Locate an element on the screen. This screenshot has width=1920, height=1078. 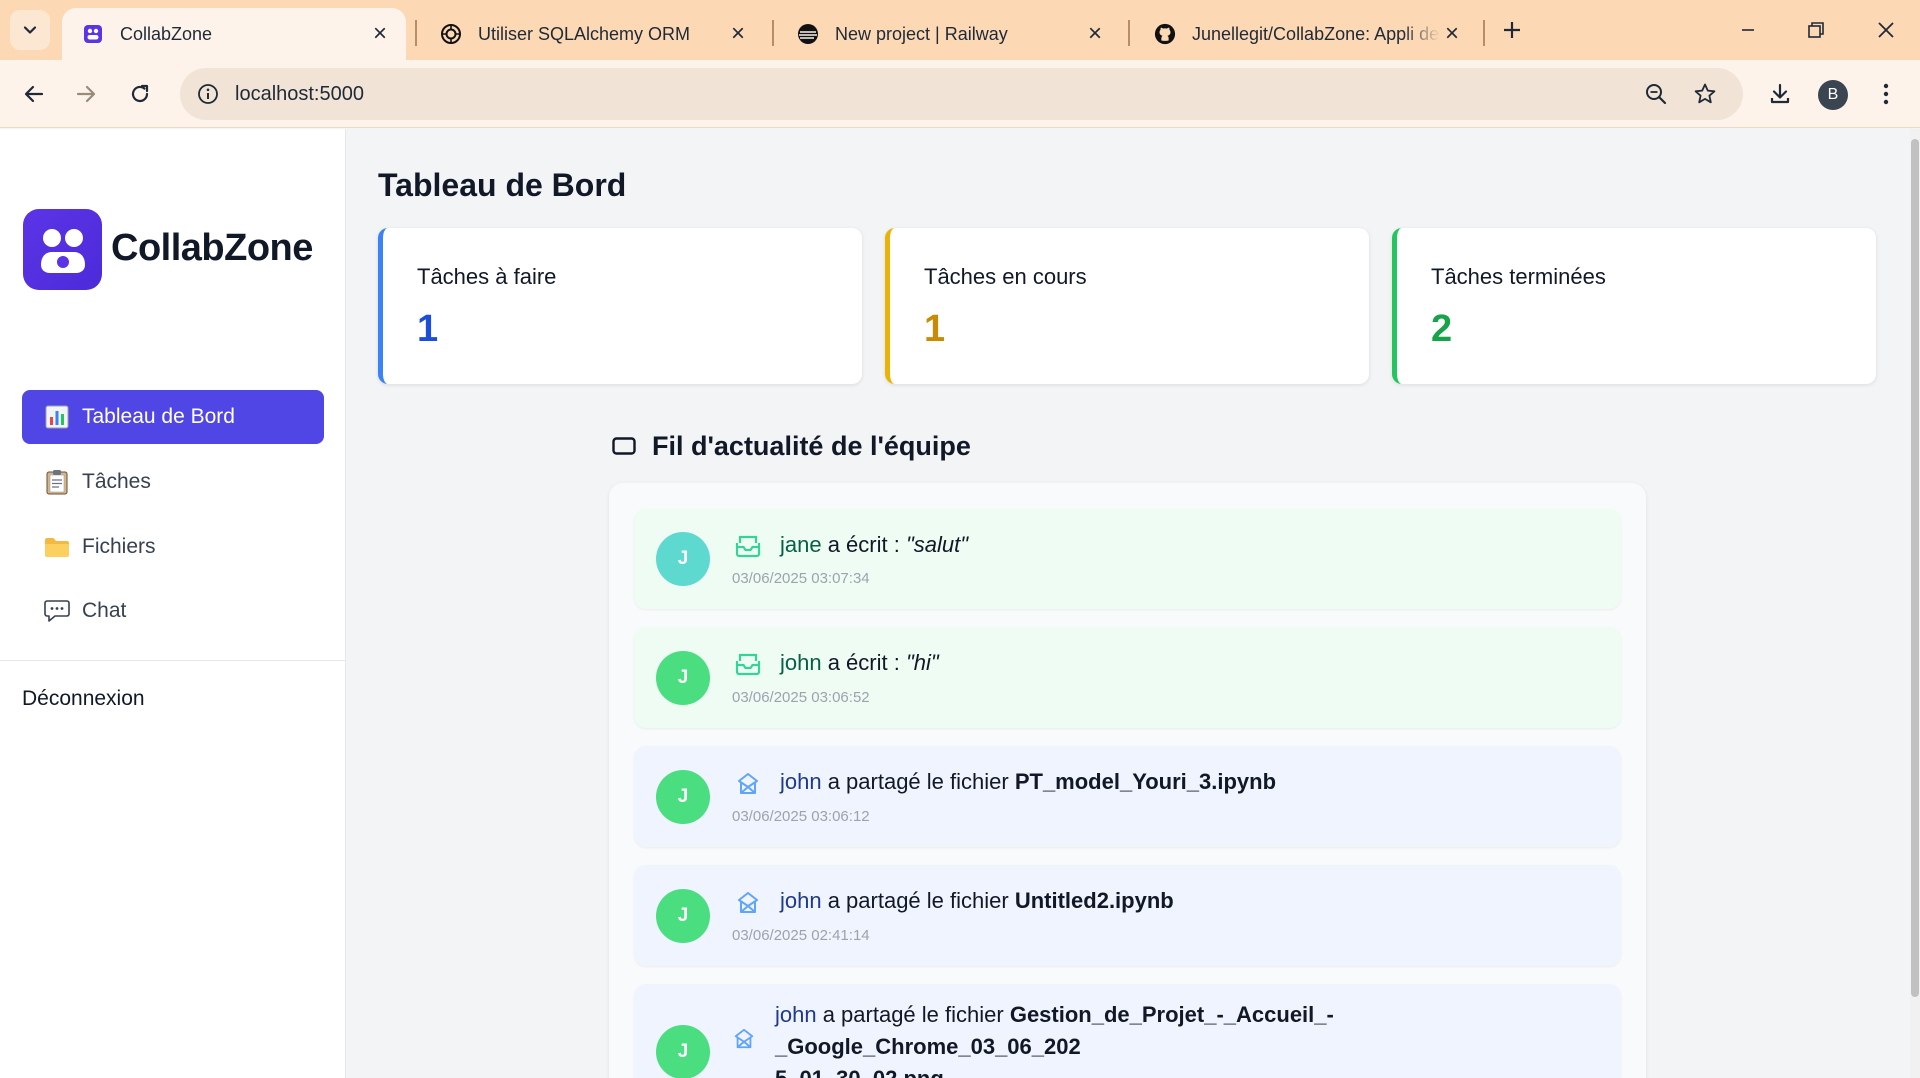
stat-label: Tâches à faire is located at coordinates (487, 276).